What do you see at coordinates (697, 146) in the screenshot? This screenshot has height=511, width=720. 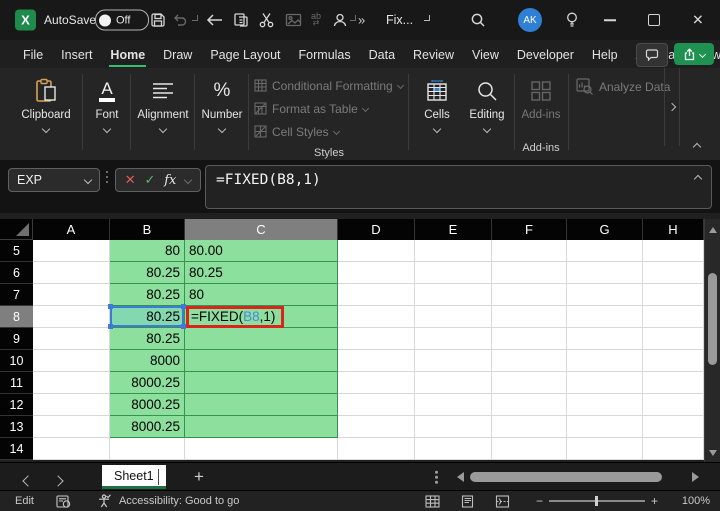 I see `collapse-ribbon-button` at bounding box center [697, 146].